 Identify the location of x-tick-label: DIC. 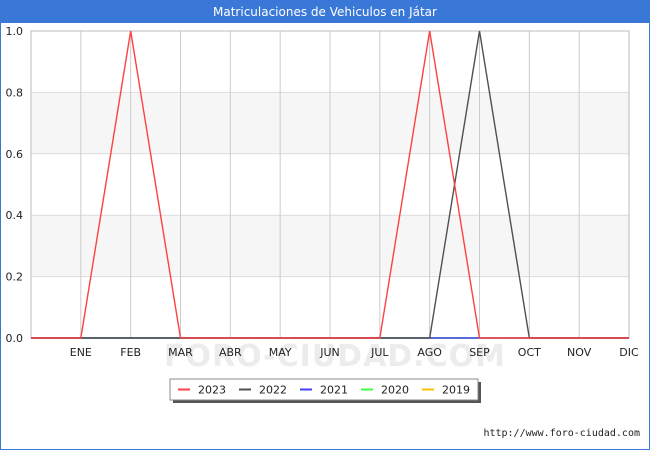
(629, 352).